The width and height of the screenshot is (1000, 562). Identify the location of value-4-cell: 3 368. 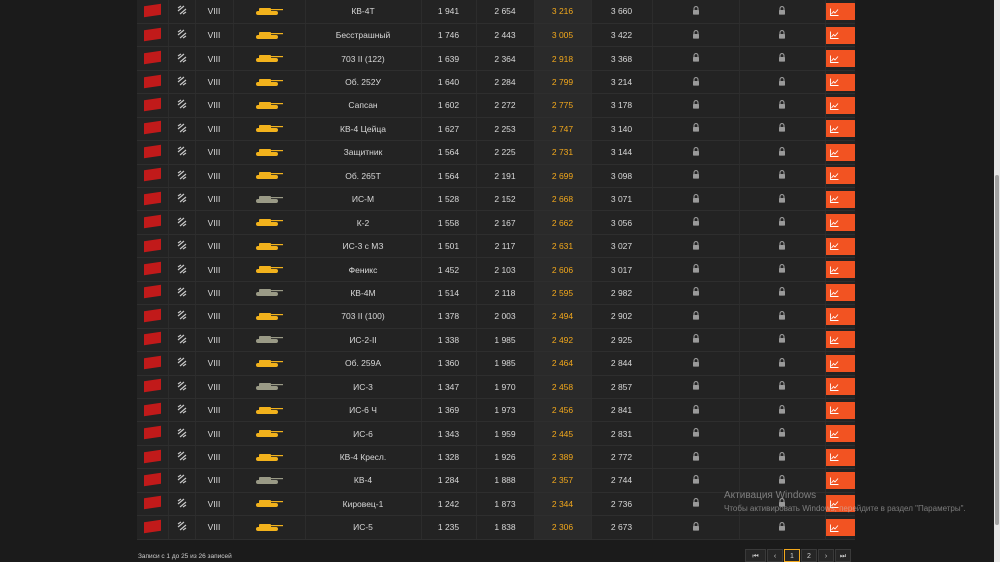
(622, 58).